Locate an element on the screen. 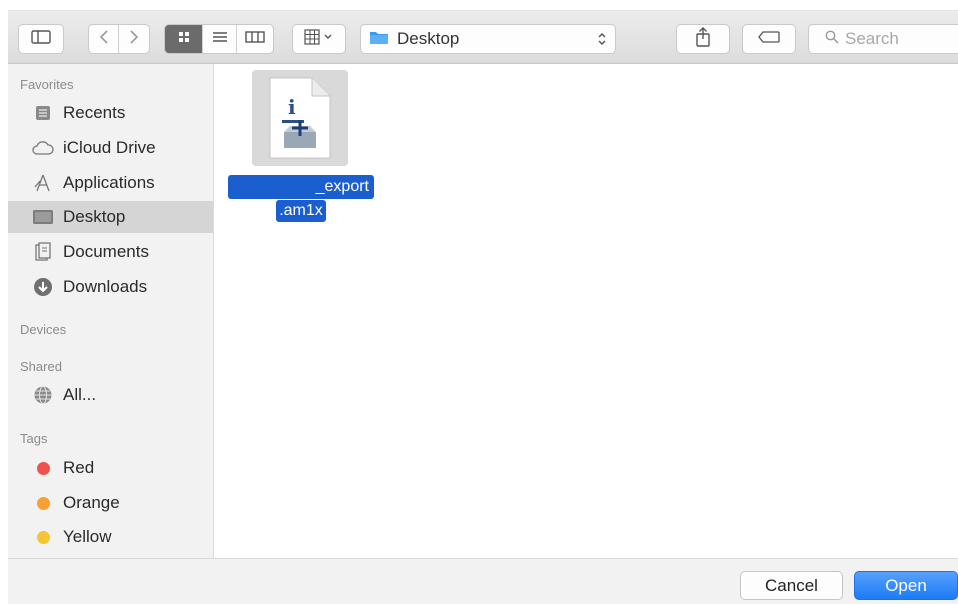 The width and height of the screenshot is (958, 604). sidebar-item-applications: Applications is located at coordinates (110, 183).